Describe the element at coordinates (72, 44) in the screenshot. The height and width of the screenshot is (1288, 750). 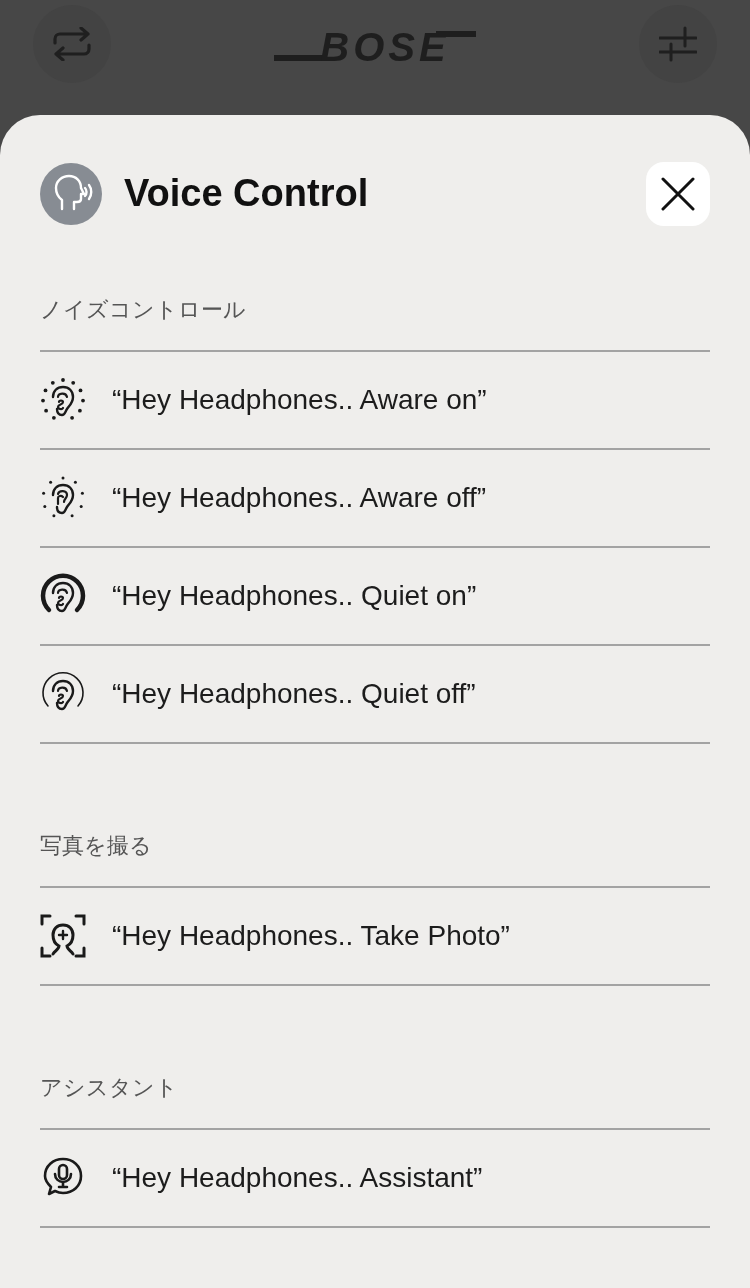
I see `swap-icon` at that location.